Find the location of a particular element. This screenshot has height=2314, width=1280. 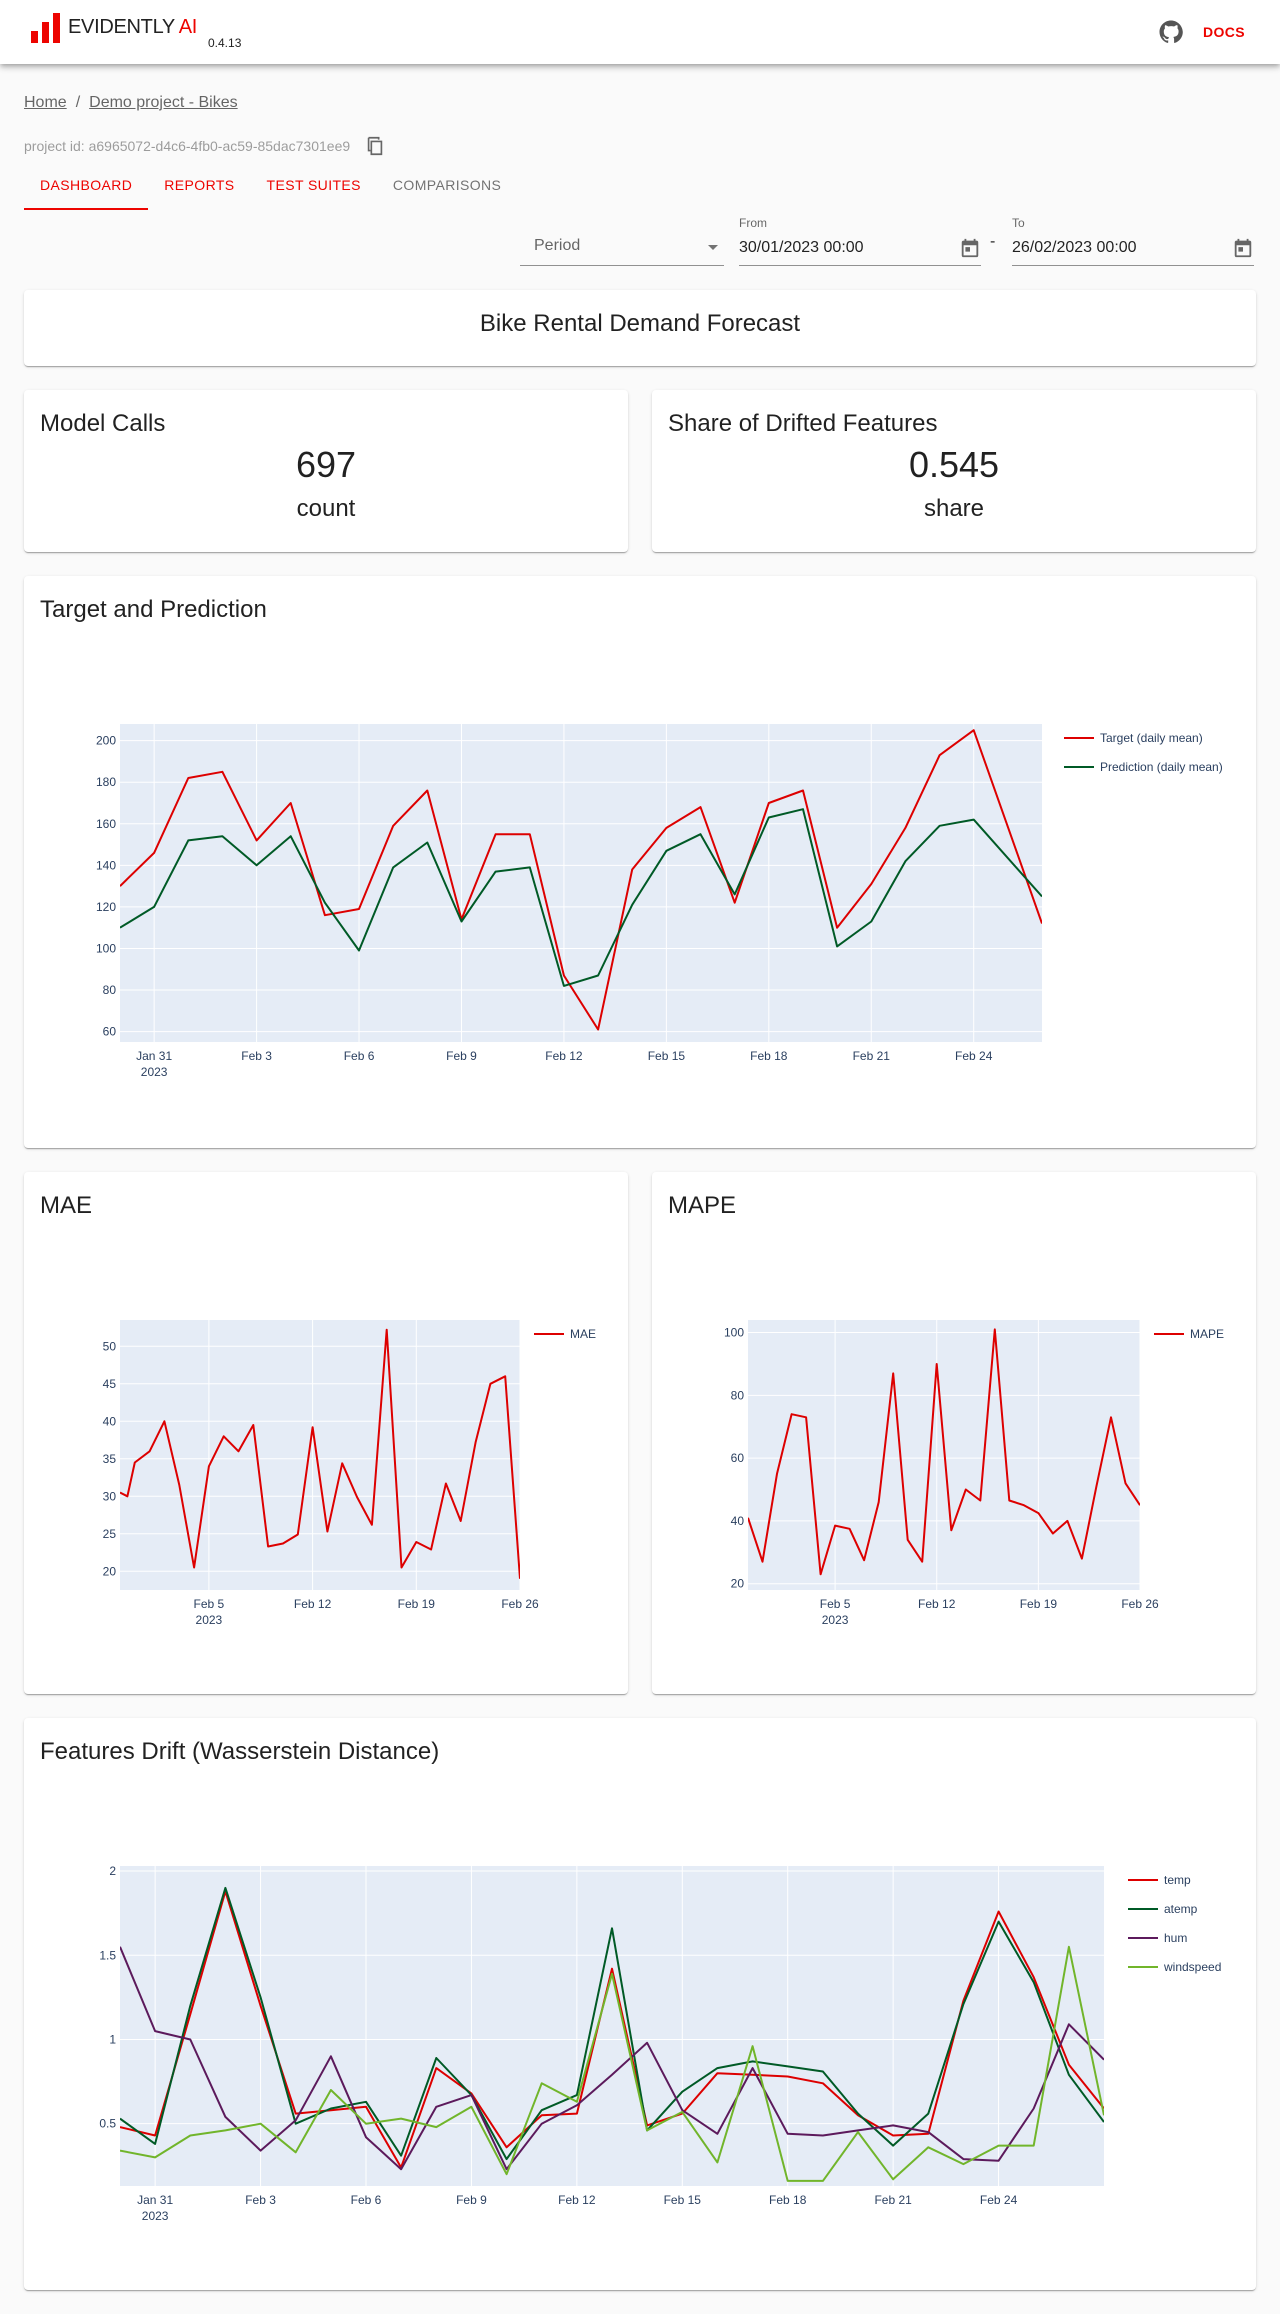

date-to-value: 26/02/2023 00:00 is located at coordinates (1074, 247).